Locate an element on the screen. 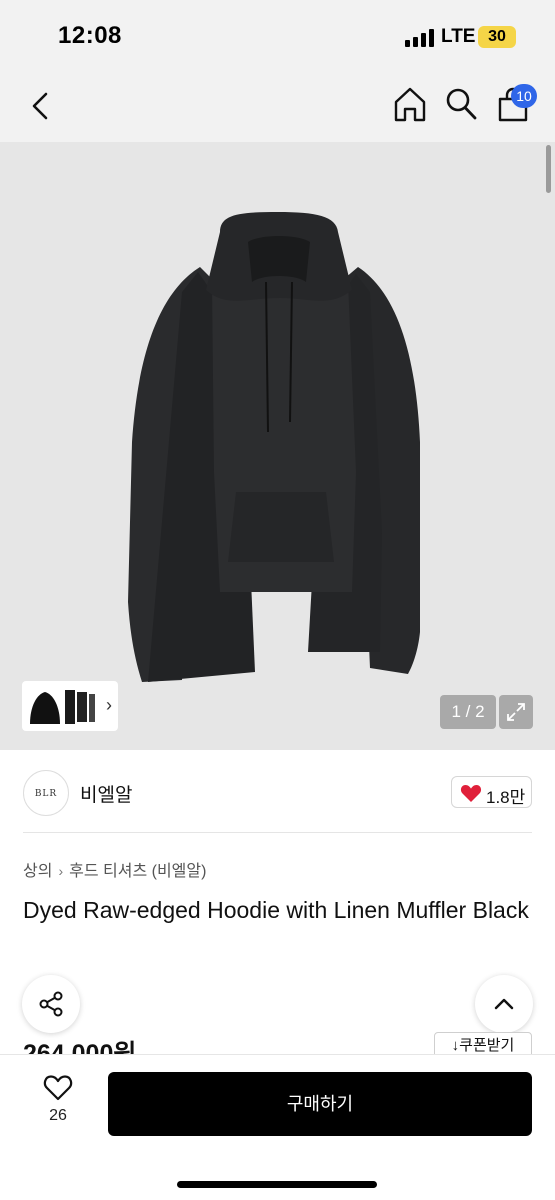 The image size is (555, 1200). thumbnail-strip: › is located at coordinates (70, 706).